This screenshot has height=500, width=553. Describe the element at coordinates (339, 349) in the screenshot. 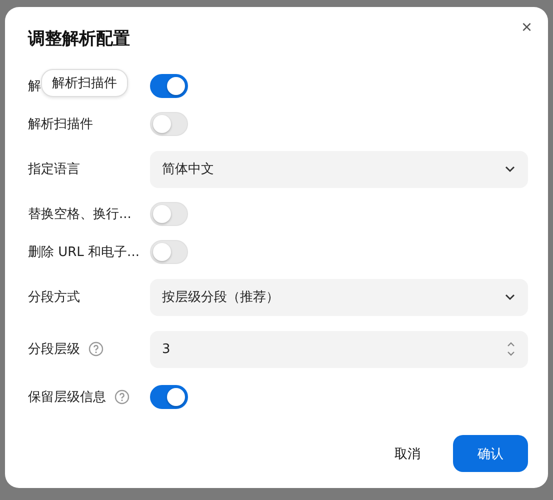

I see `number-field: 3` at that location.